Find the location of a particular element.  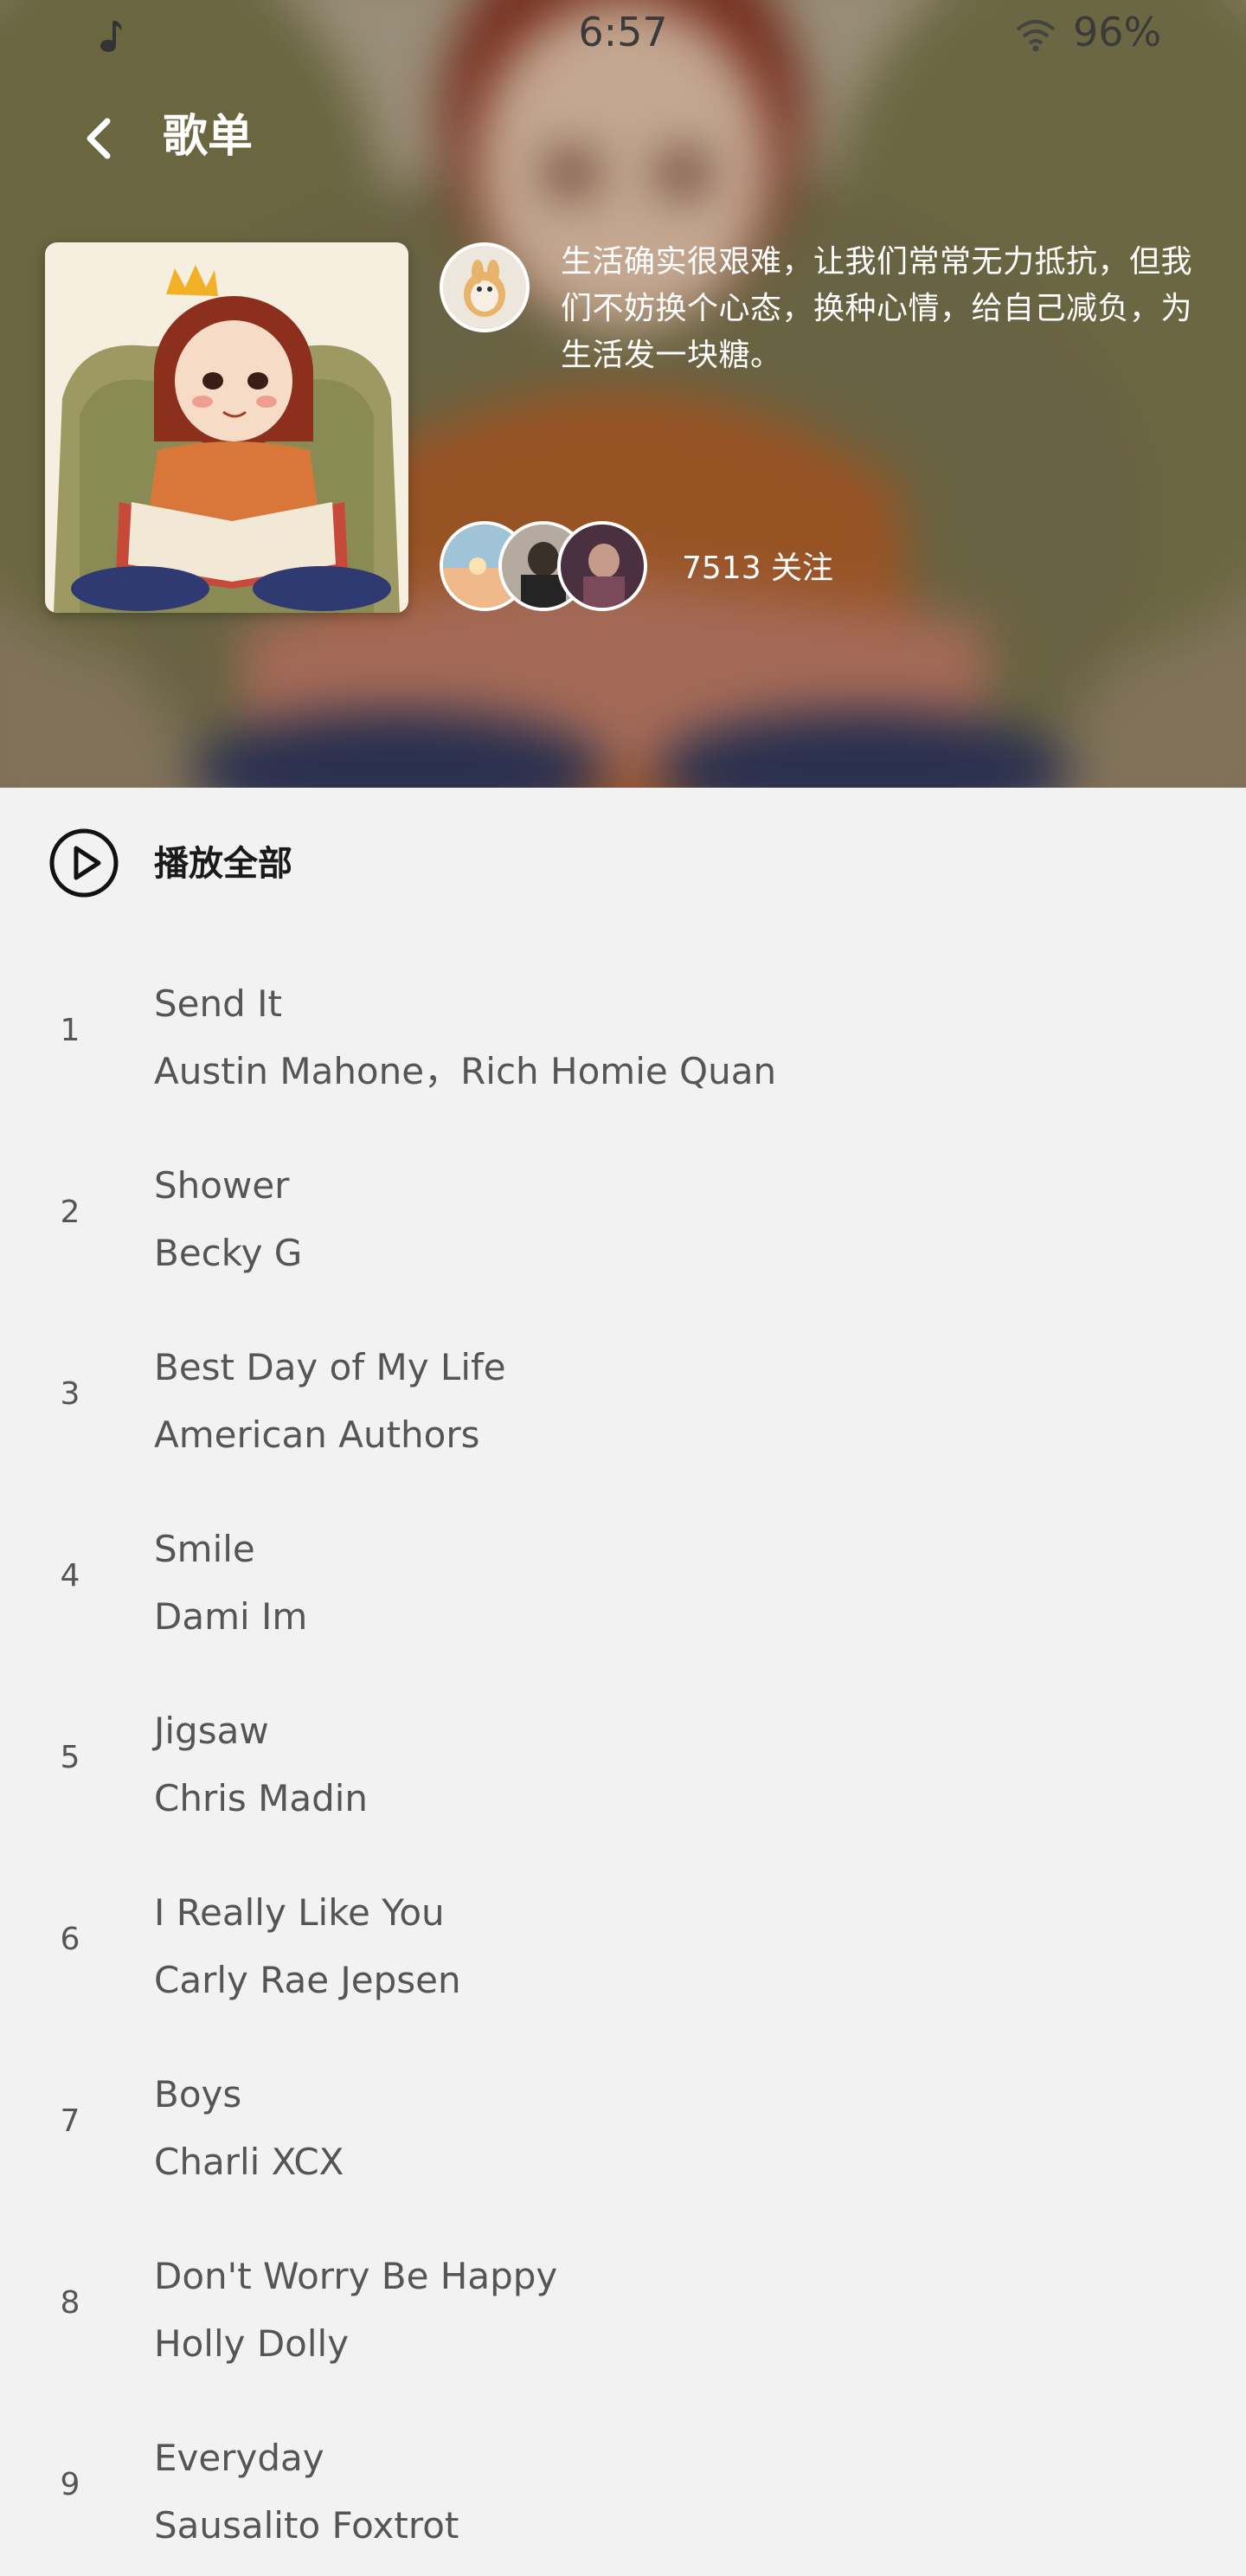

wifi-icon is located at coordinates (1036, 36).